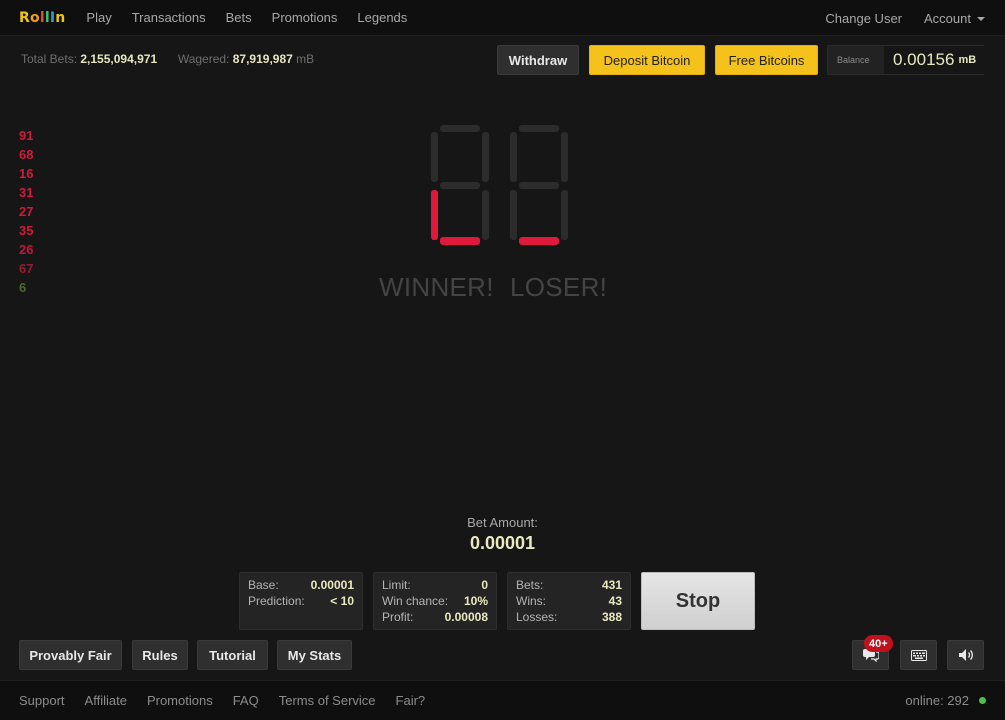  Describe the element at coordinates (411, 700) in the screenshot. I see `footer-fair: Fair?` at that location.